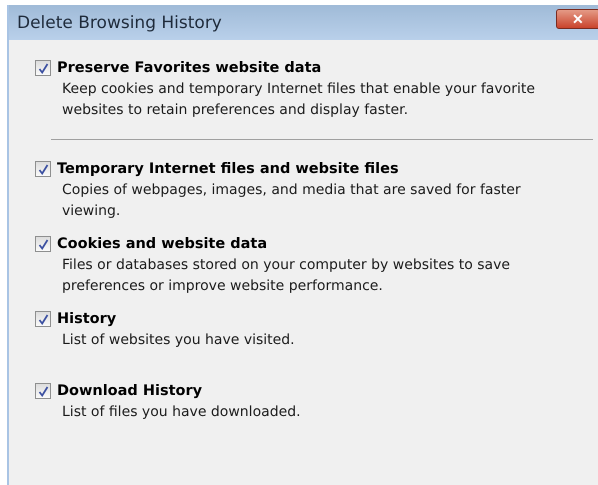 The height and width of the screenshot is (485, 598). What do you see at coordinates (189, 68) in the screenshot?
I see `option-label: Preserve Favorites website data` at bounding box center [189, 68].